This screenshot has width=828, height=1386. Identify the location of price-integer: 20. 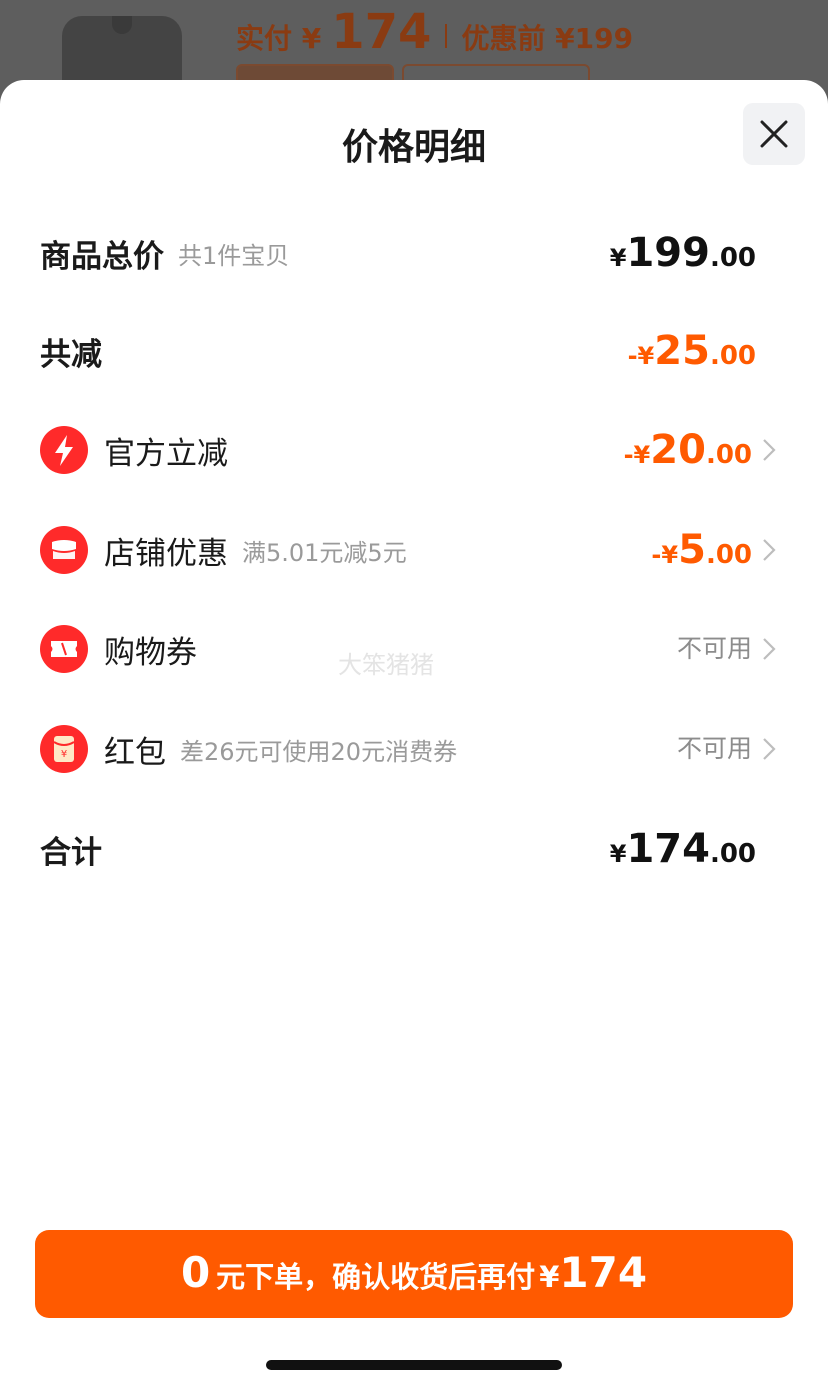
(678, 450).